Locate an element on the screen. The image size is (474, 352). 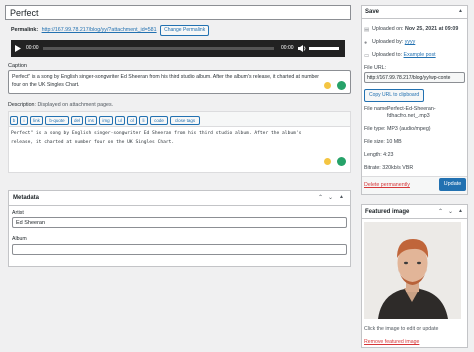
length-row: Length: 4:23 is located at coordinates (378, 155).